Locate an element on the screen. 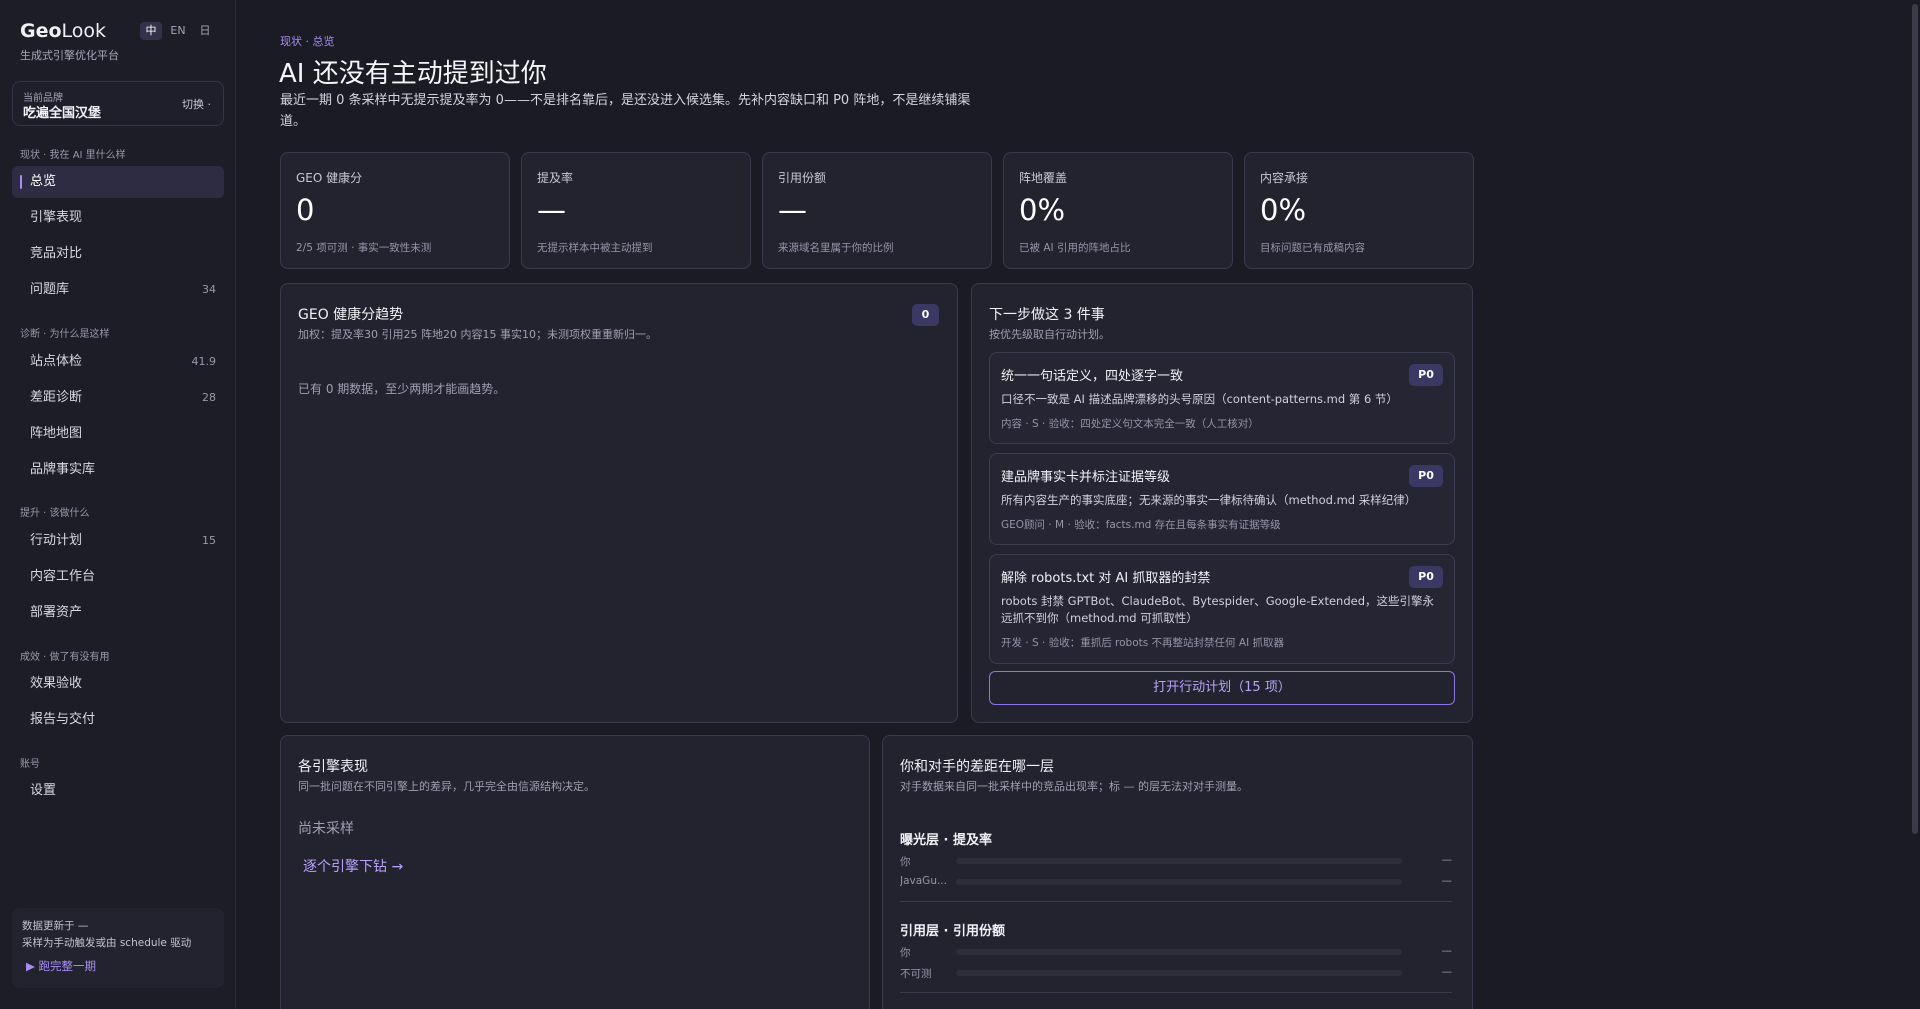 Image resolution: width=1920 pixels, height=1009 pixels. engines-drilldown-link: 逐个引擎下钻 → is located at coordinates (353, 866).